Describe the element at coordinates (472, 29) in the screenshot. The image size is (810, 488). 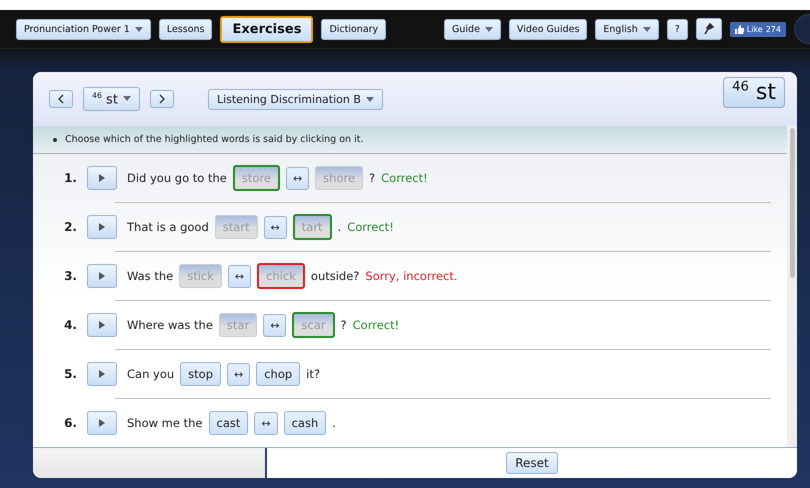
I see `nav-button: Guide` at that location.